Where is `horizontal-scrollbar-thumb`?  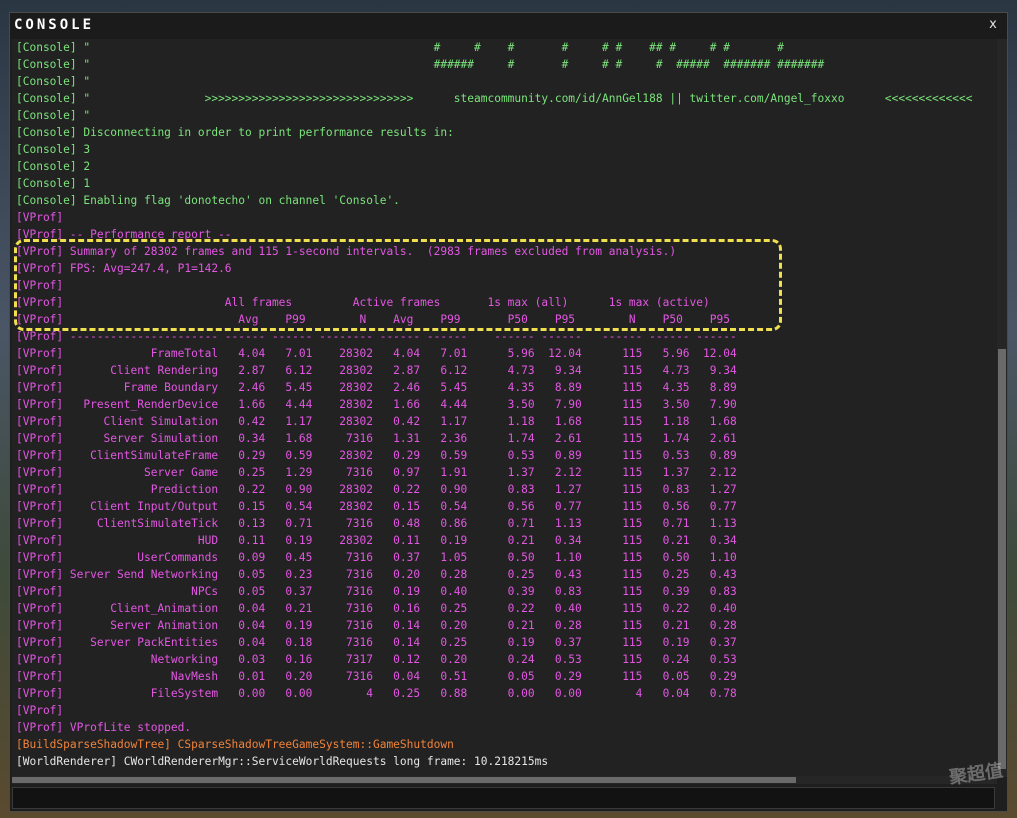 horizontal-scrollbar-thumb is located at coordinates (404, 780).